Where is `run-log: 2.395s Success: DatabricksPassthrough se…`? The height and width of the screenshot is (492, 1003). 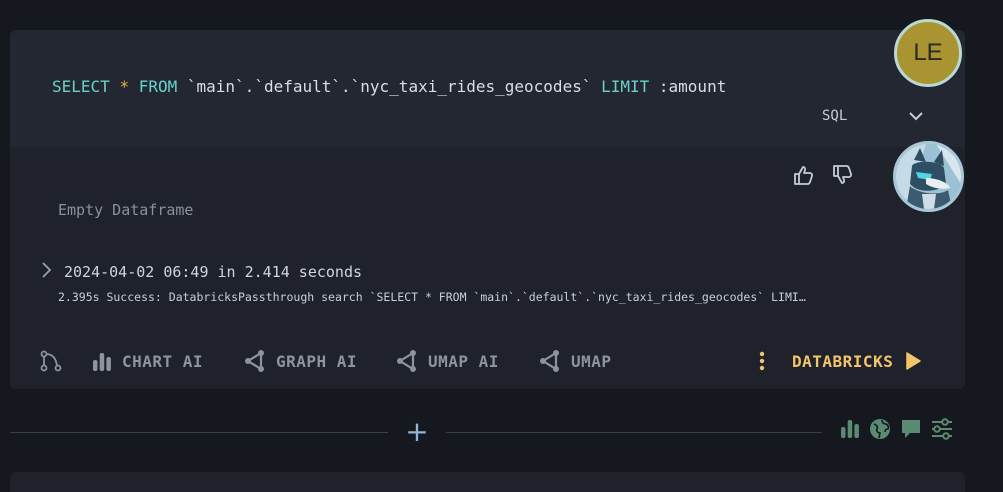 run-log: 2.395s Success: DatabricksPassthrough se… is located at coordinates (432, 297).